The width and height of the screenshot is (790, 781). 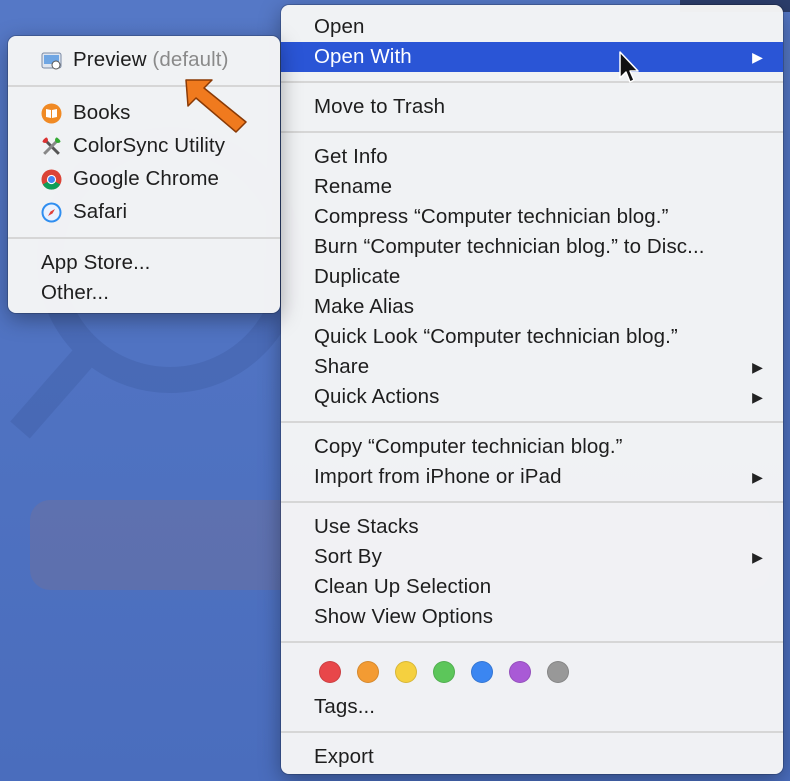 I want to click on menu-item-show-view-options: Show View Options, so click(x=532, y=617).